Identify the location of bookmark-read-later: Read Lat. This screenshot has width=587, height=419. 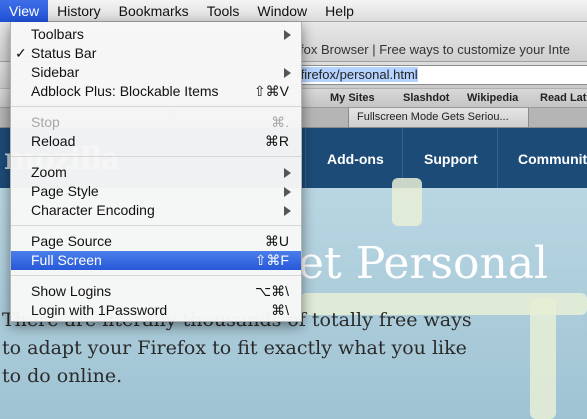
(563, 98).